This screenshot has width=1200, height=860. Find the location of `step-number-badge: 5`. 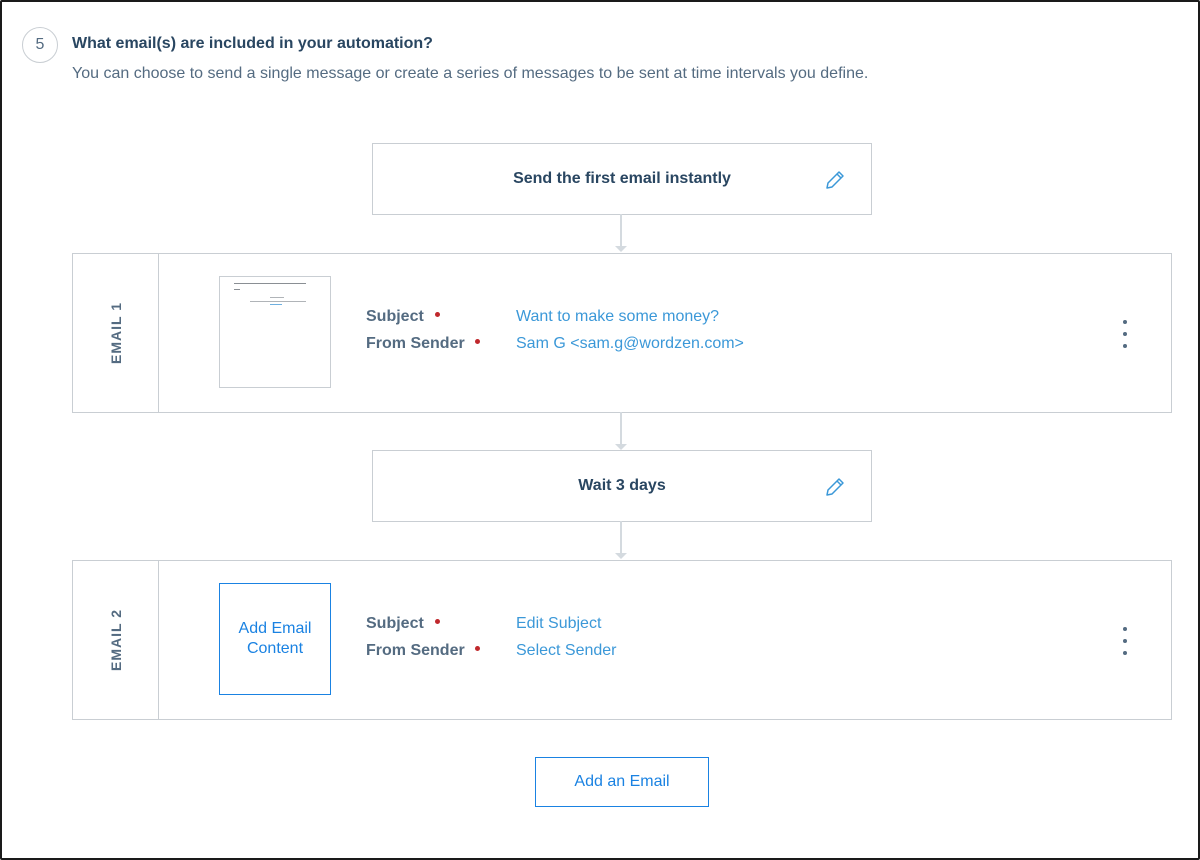

step-number-badge: 5 is located at coordinates (40, 45).